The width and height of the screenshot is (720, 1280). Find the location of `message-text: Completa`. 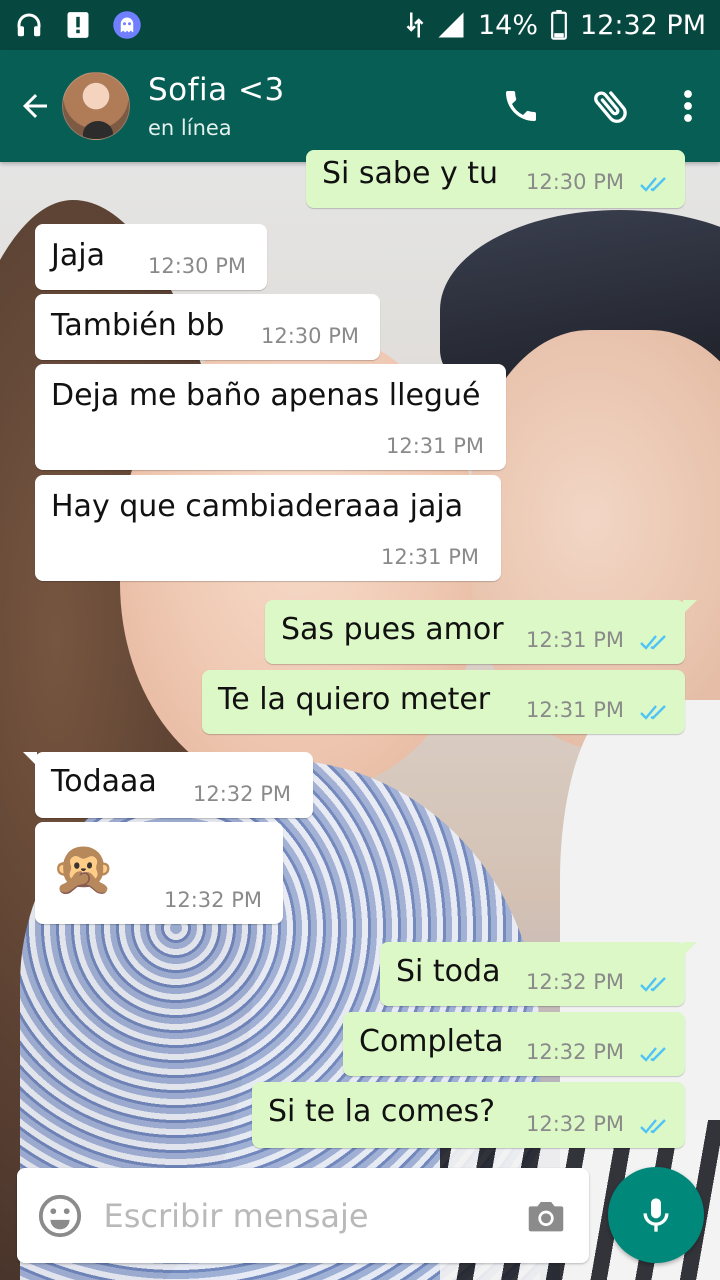

message-text: Completa is located at coordinates (431, 1041).